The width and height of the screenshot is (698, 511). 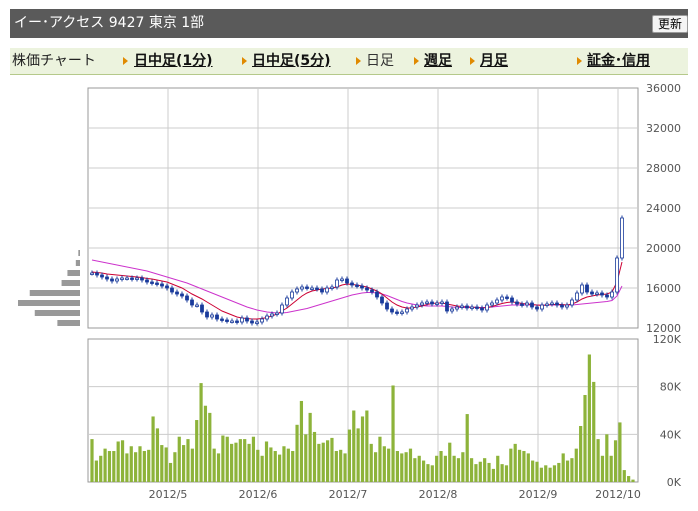 What do you see at coordinates (258, 494) in the screenshot?
I see `date-tick-label: 2012/6` at bounding box center [258, 494].